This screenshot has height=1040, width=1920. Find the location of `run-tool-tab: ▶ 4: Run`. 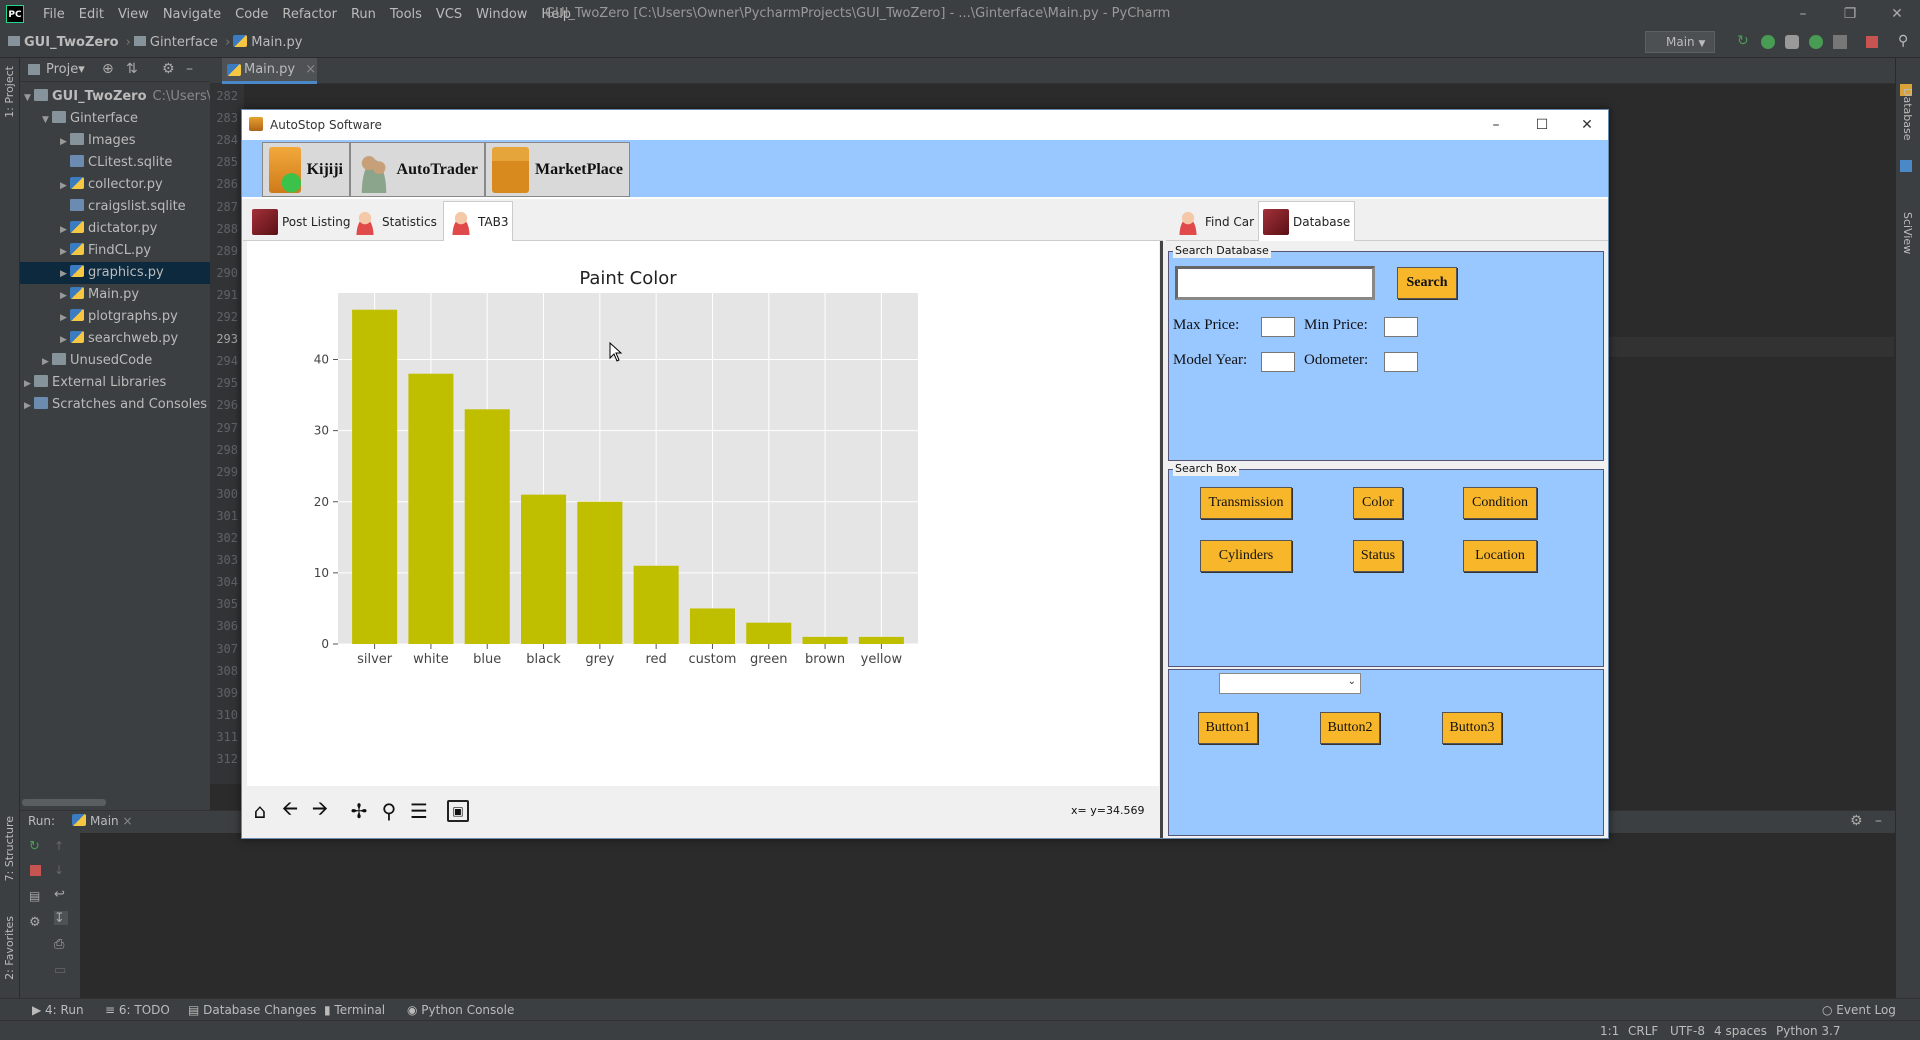

run-tool-tab: ▶ 4: Run is located at coordinates (58, 1010).